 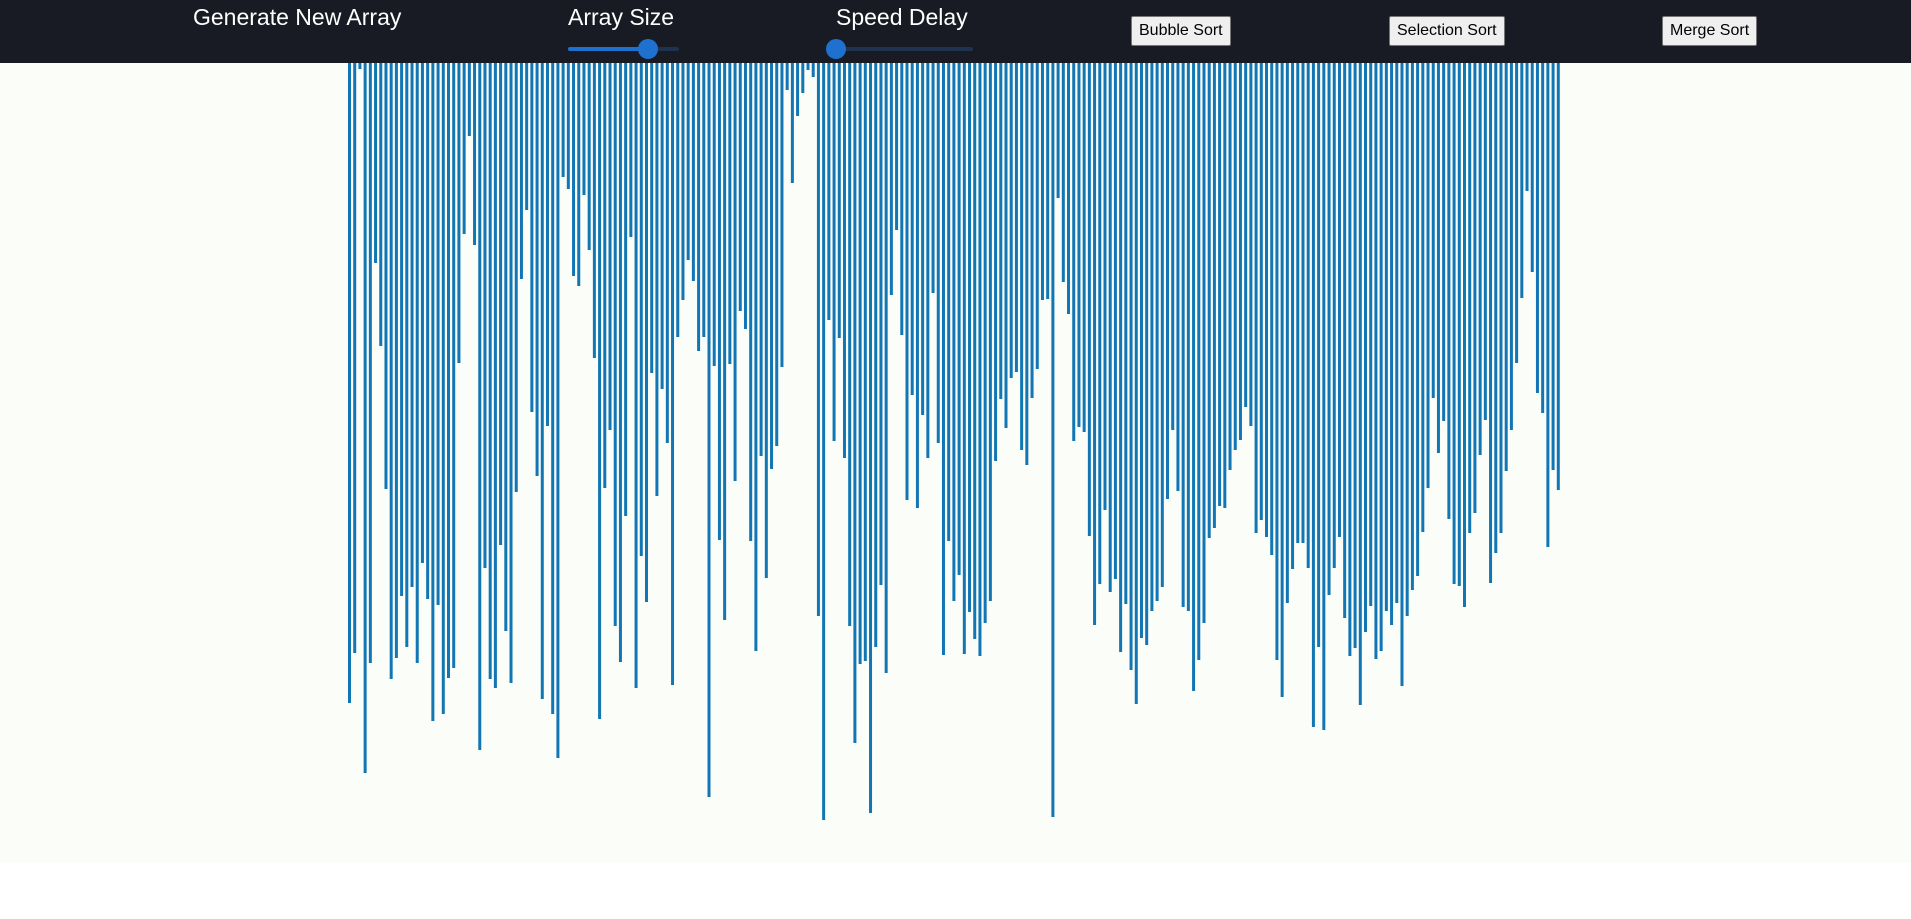 What do you see at coordinates (1710, 31) in the screenshot?
I see `merge-sort-button: Merge Sort` at bounding box center [1710, 31].